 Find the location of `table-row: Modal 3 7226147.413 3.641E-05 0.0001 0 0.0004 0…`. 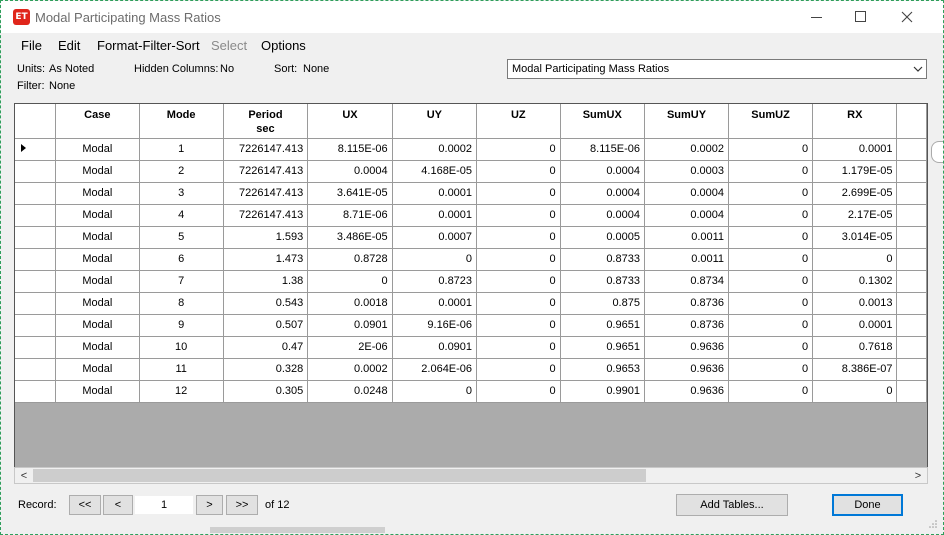

table-row: Modal 3 7226147.413 3.641E-05 0.0001 0 0.0004 0… is located at coordinates (471, 193).